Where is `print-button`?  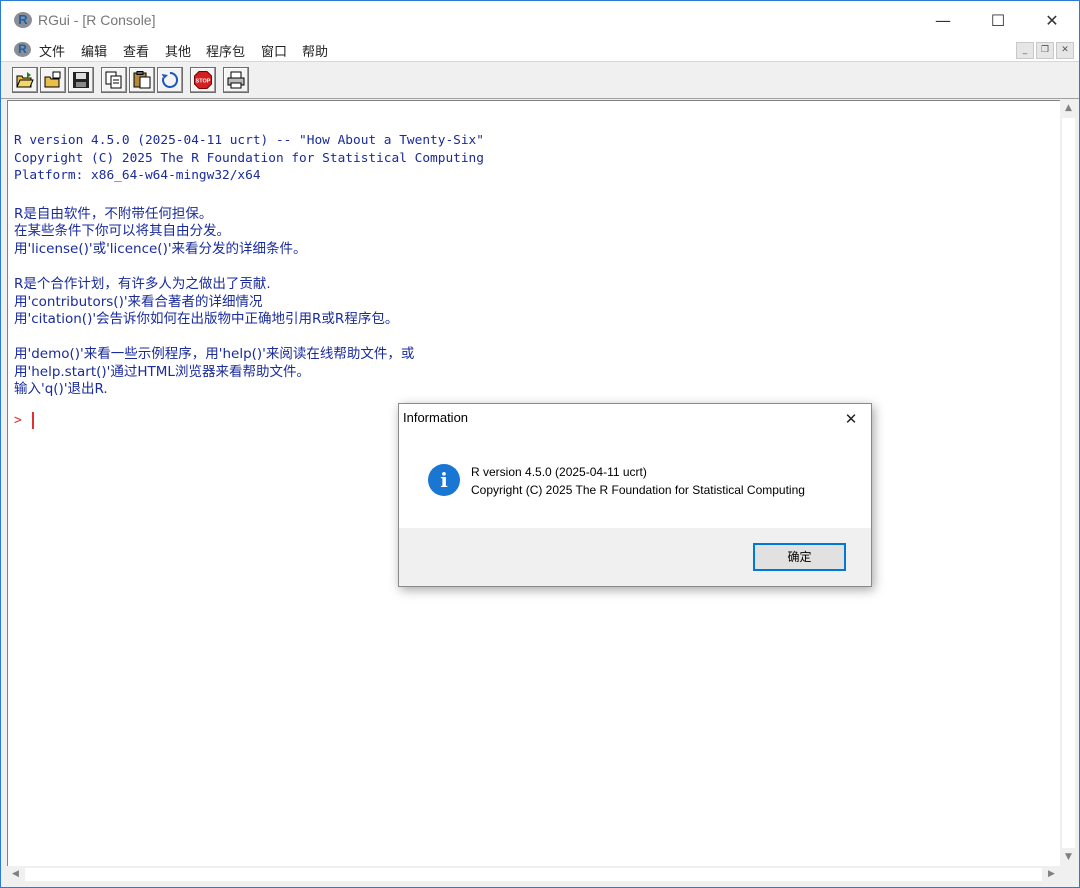 print-button is located at coordinates (236, 80).